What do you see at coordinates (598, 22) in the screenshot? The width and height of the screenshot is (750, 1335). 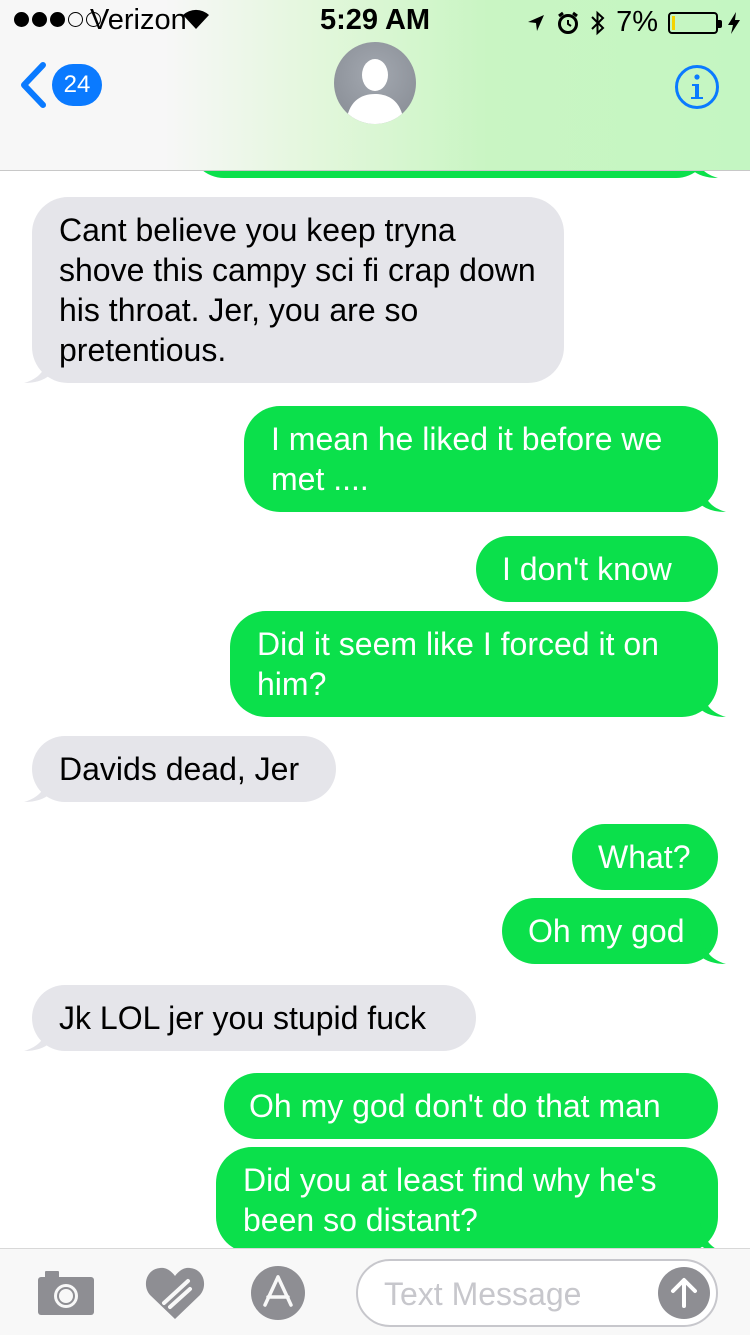 I see `bluetooth-icon` at bounding box center [598, 22].